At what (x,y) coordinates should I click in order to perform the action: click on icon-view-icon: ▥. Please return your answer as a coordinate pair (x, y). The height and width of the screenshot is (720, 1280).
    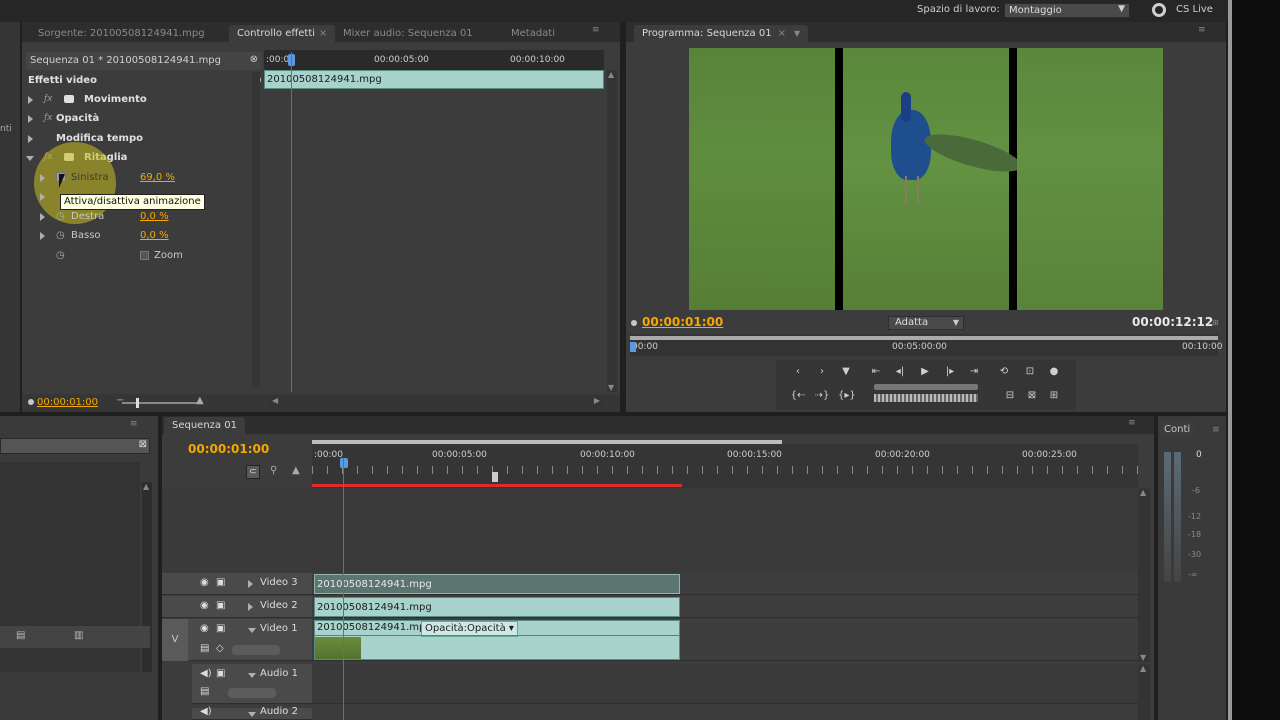
    Looking at the image, I should click on (78, 635).